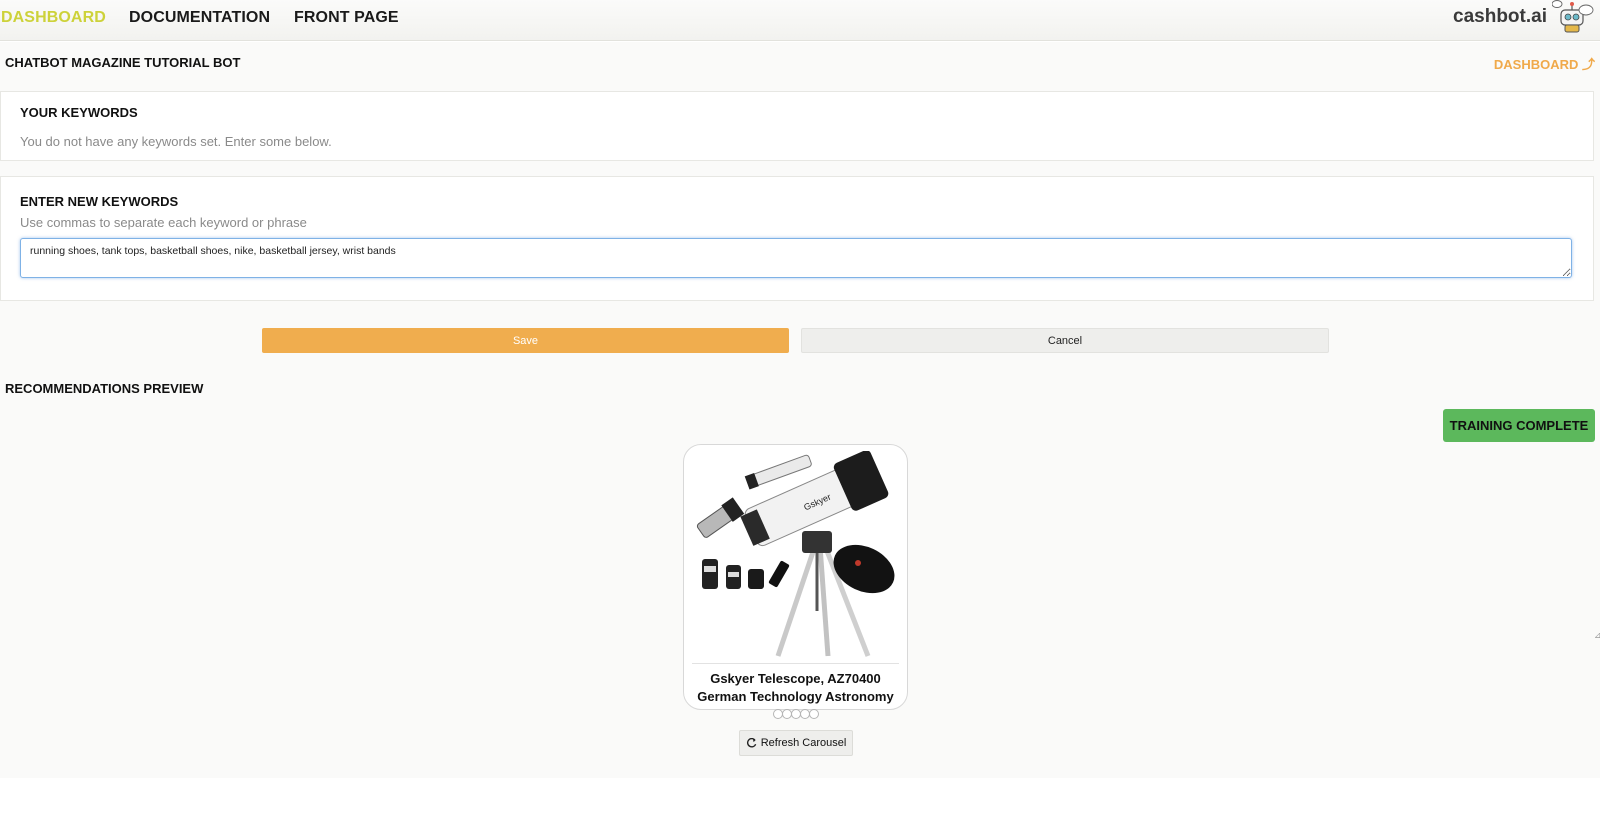  I want to click on keywords-input, so click(796, 258).